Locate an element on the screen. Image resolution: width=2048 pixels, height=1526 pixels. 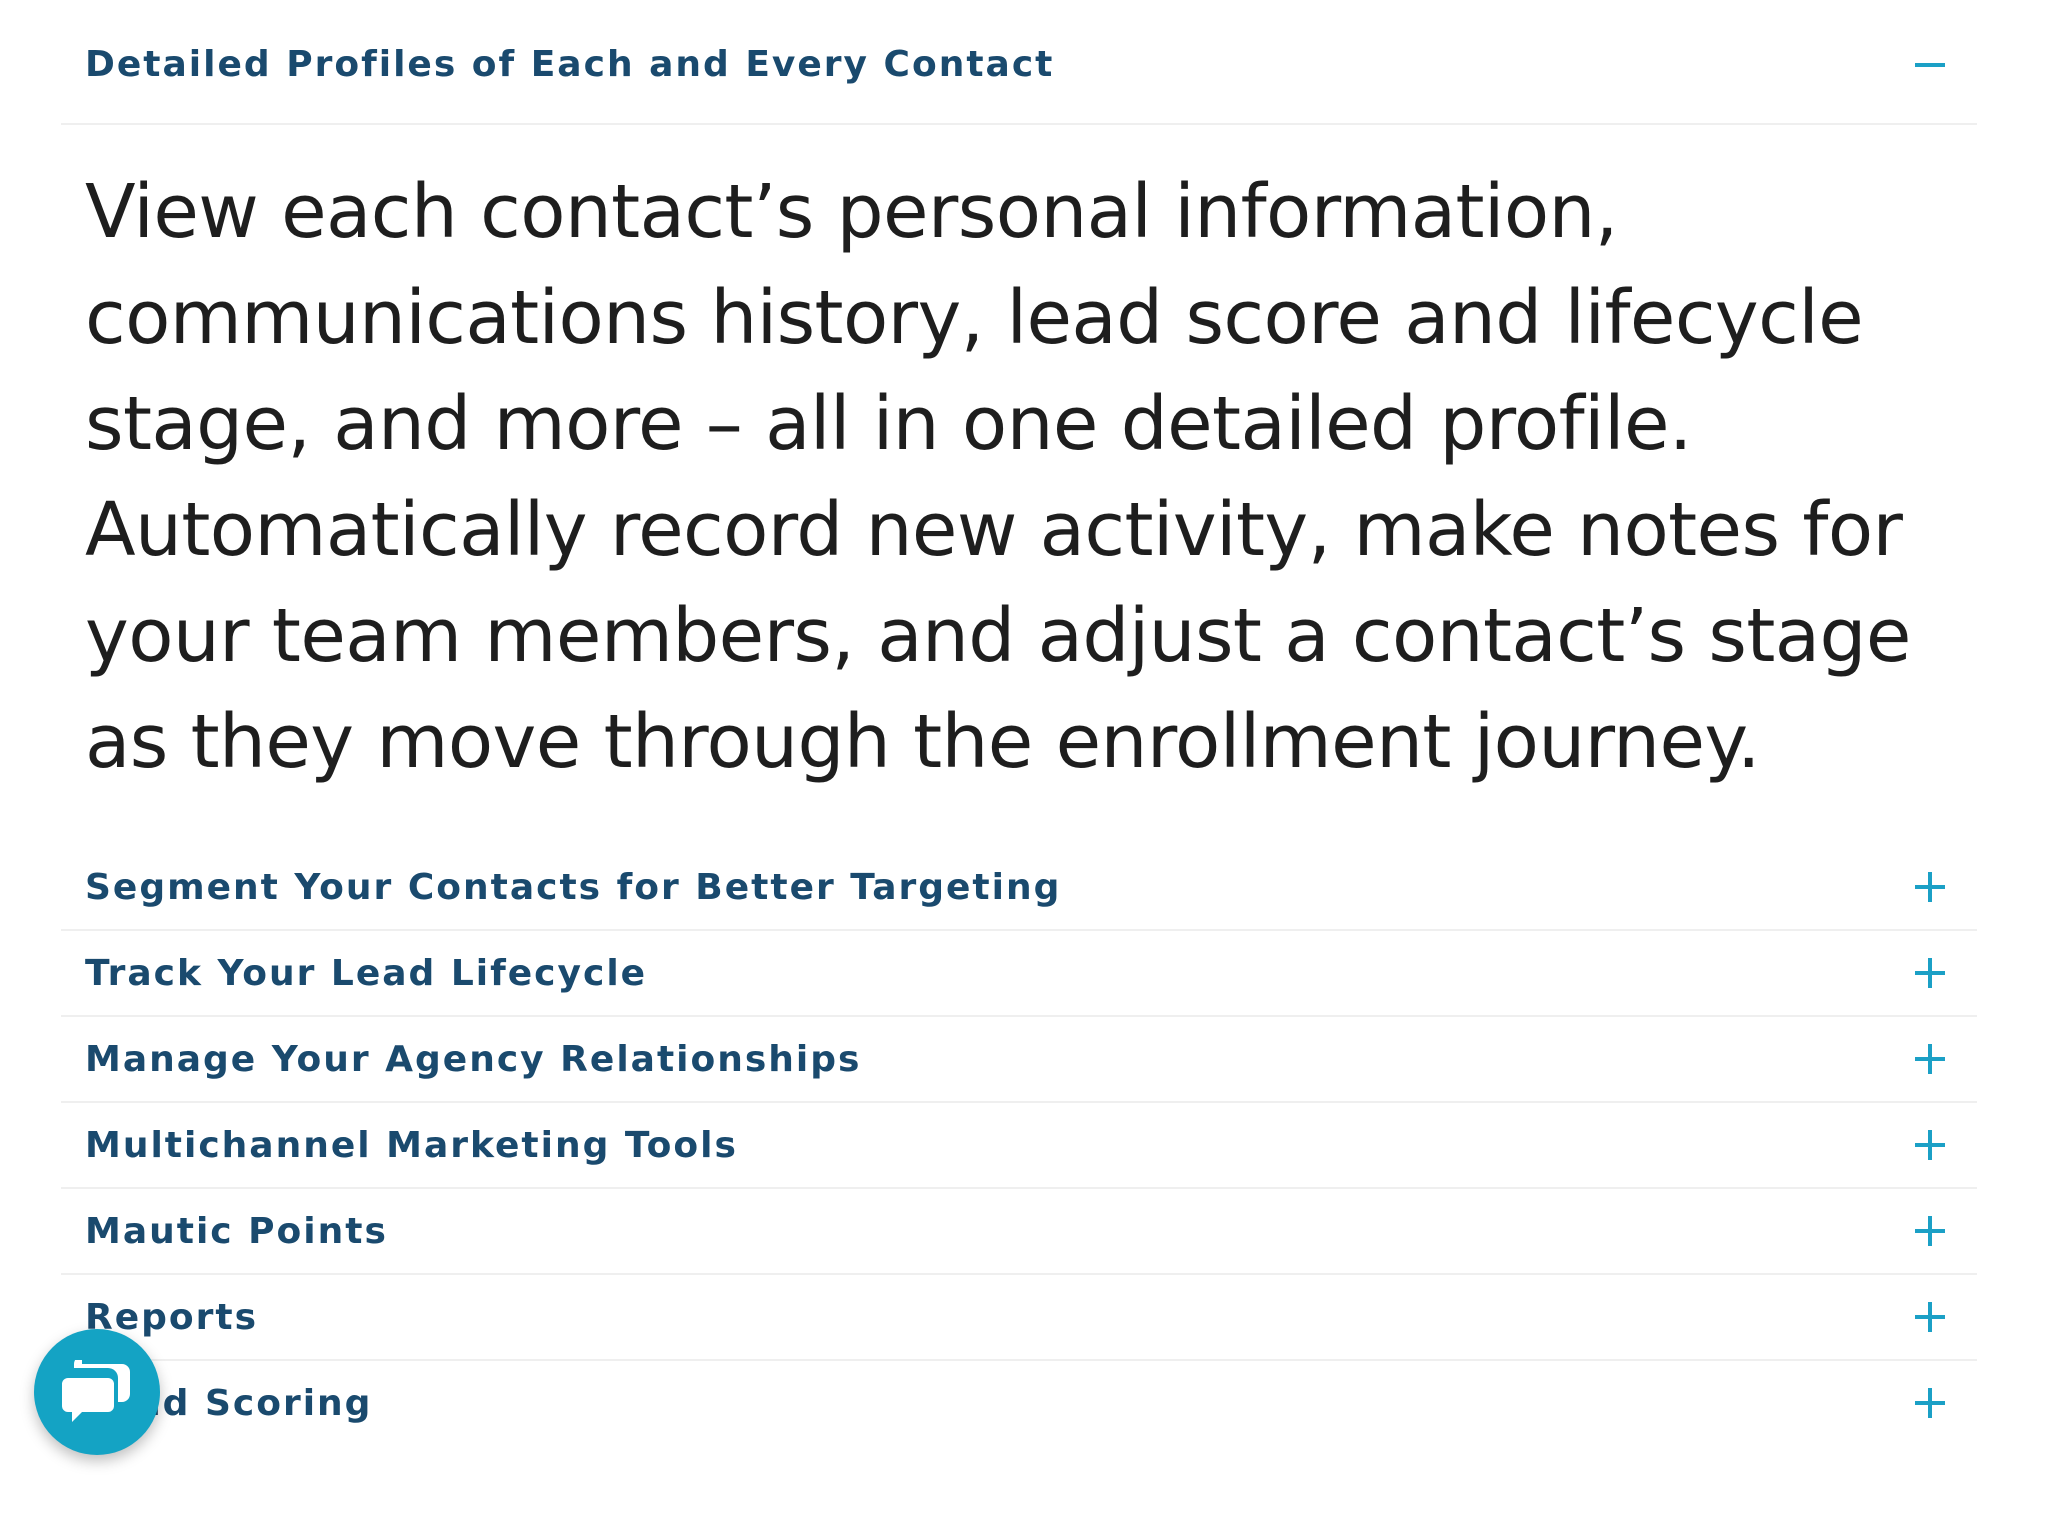
accordion-item-lead-lifecycle: Track Your Lead Lifecycle is located at coordinates (1019, 974).